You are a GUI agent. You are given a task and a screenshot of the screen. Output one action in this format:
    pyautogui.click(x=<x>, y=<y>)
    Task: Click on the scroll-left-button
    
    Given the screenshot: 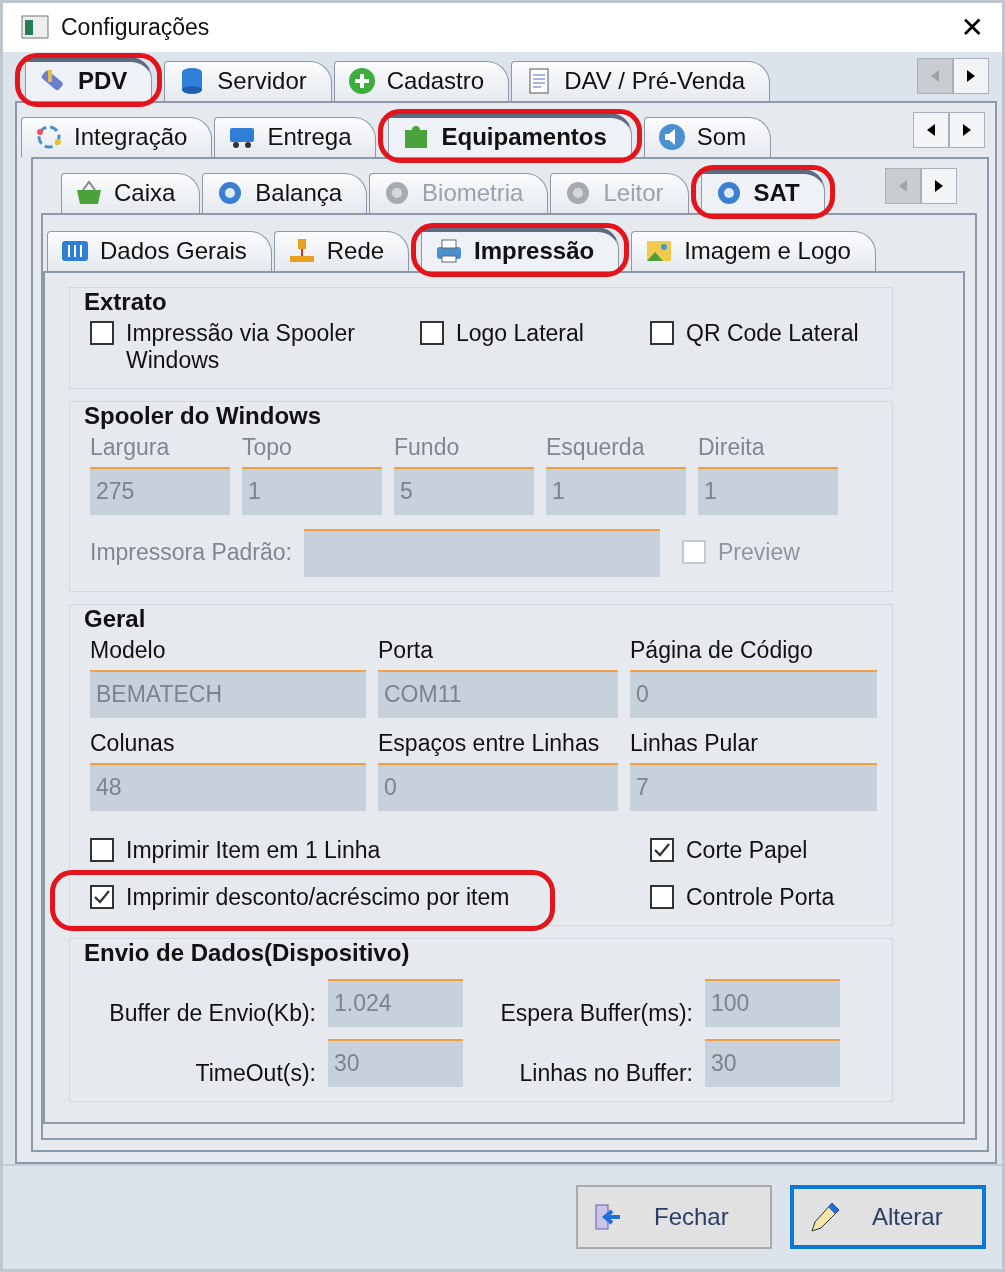 What is the action you would take?
    pyautogui.click(x=931, y=129)
    